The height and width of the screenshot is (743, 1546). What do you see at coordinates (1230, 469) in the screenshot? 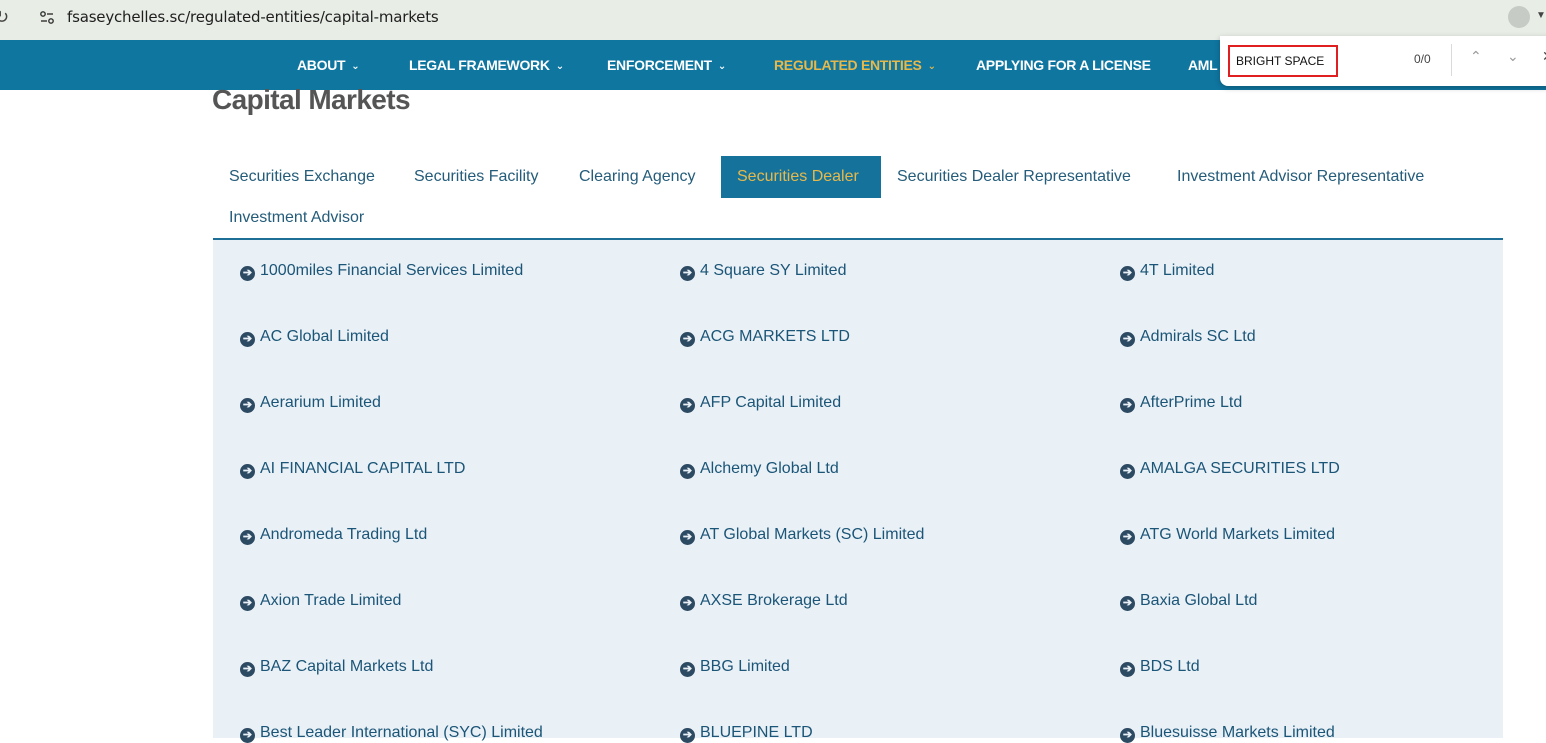
I see `entity-link: ➔ AMALGA SECURITIES LTD` at bounding box center [1230, 469].